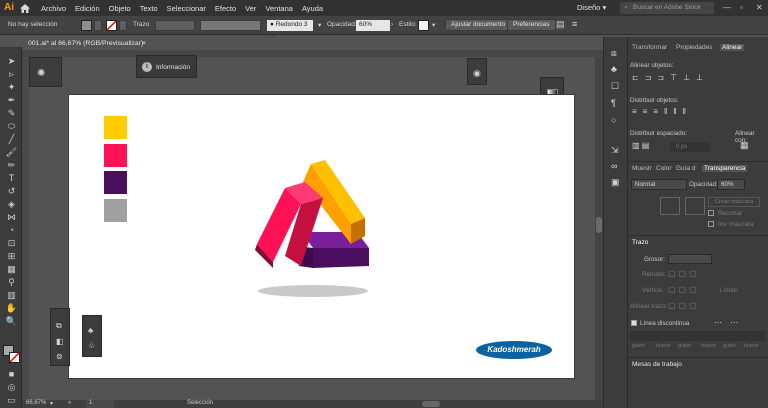 The height and width of the screenshot is (408, 768). Describe the element at coordinates (11, 321) in the screenshot. I see `zoom-tool-icon: 🔍` at that location.